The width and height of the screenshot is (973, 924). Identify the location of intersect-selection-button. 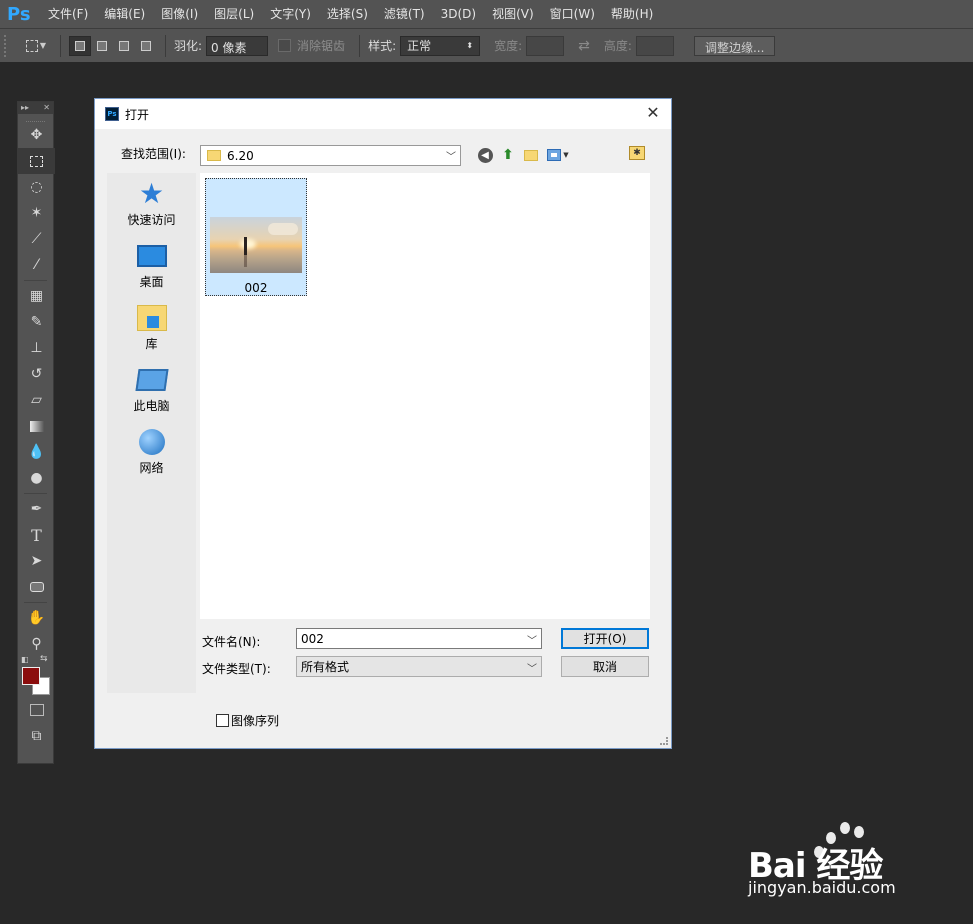
(146, 46).